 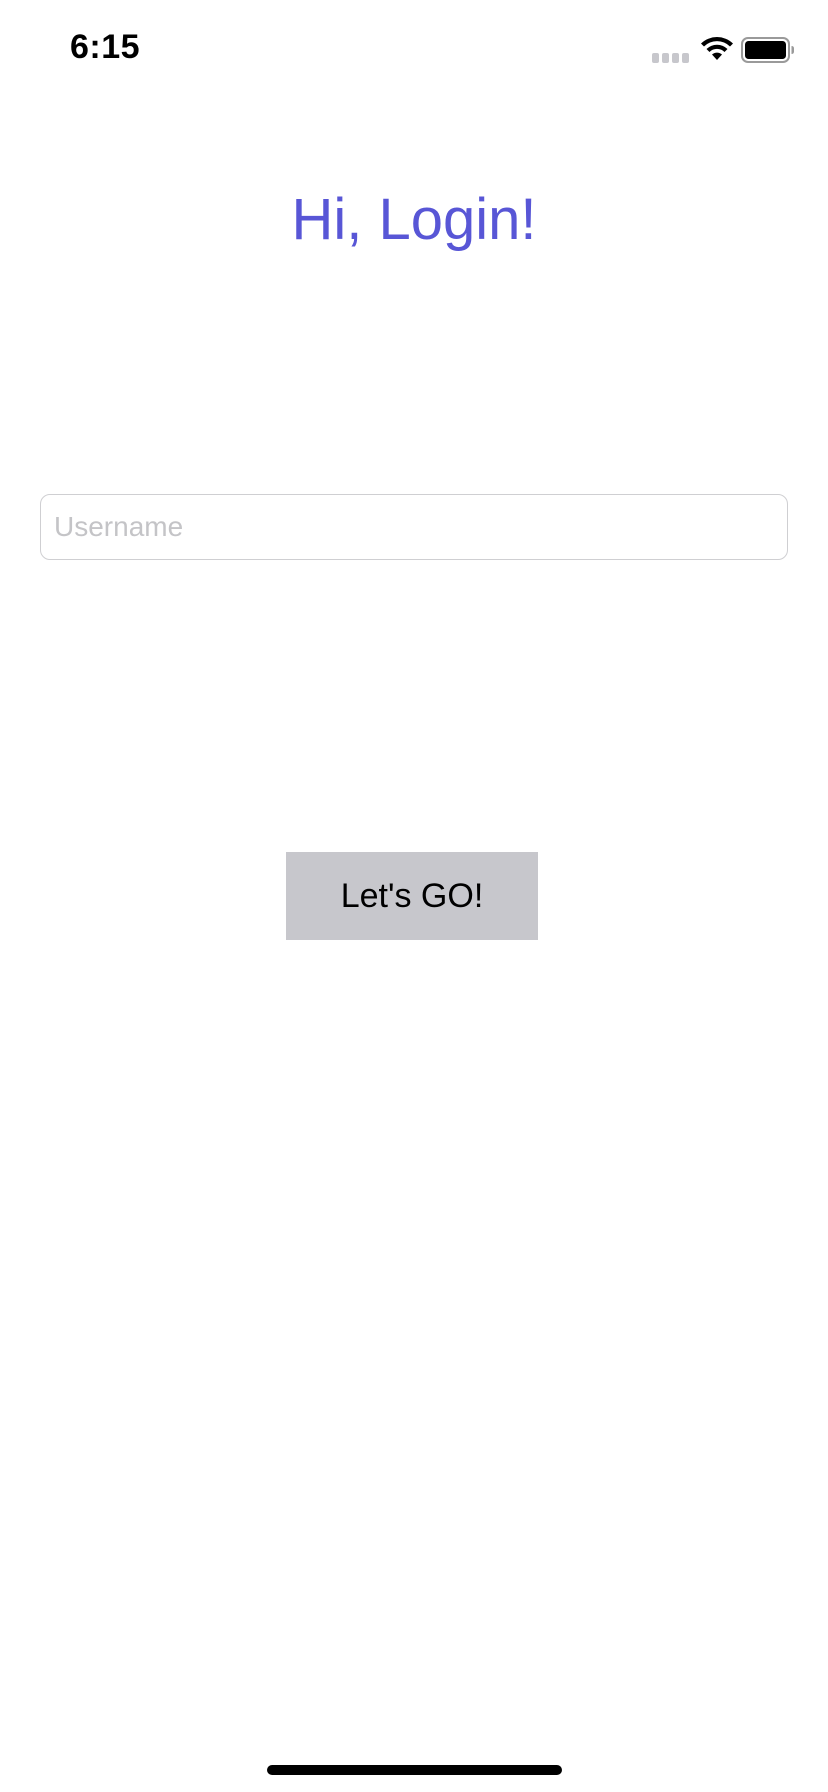 I want to click on status-bar: 6:15, so click(x=414, y=50).